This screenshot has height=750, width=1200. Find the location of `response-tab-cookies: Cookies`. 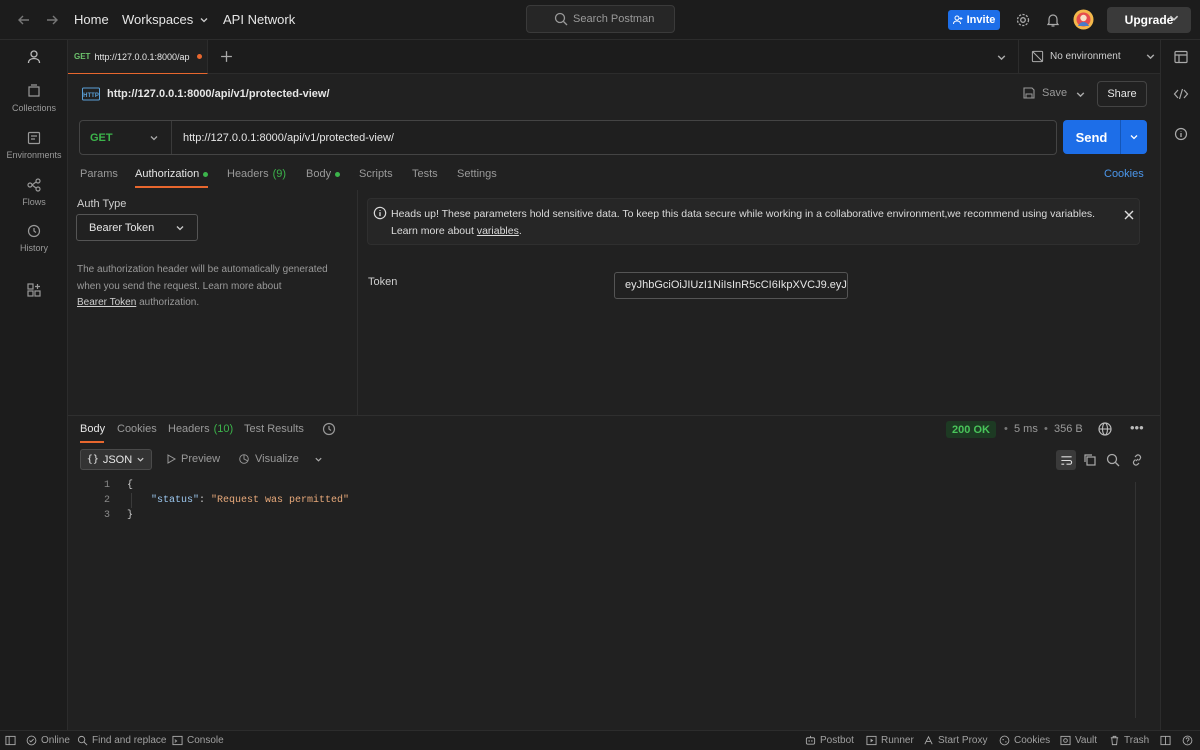

response-tab-cookies: Cookies is located at coordinates (137, 429).